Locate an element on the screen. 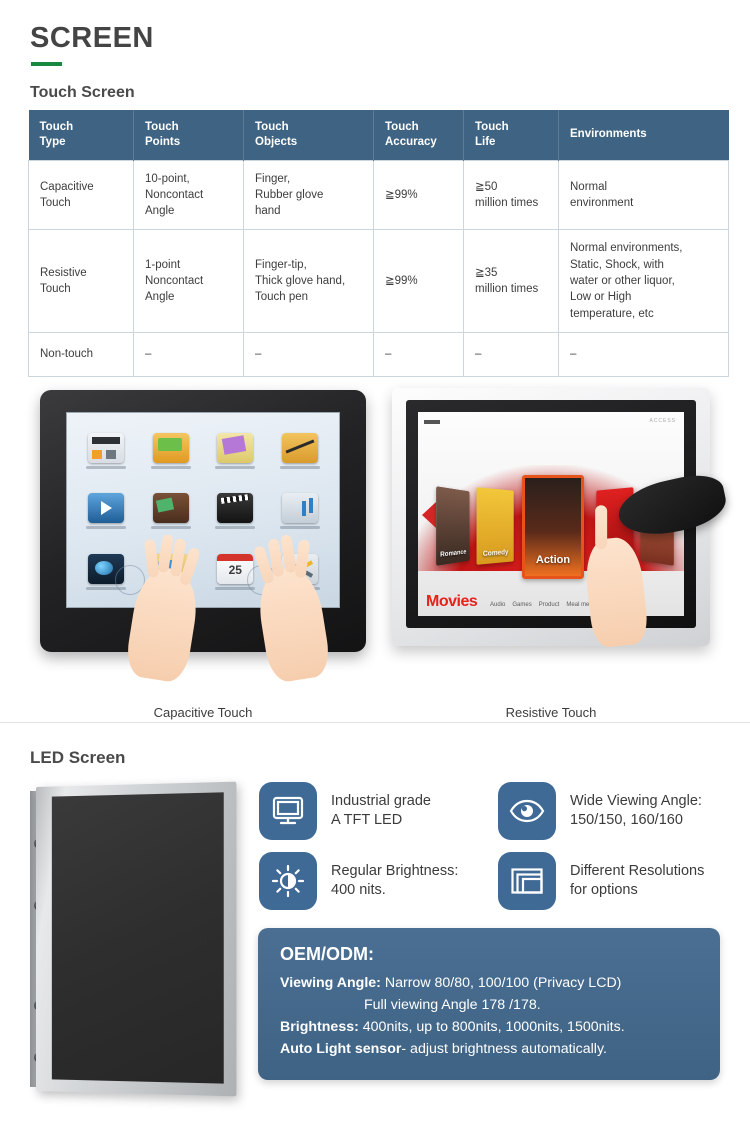 Image resolution: width=750 pixels, height=1135 pixels. poster-action-selected: Action is located at coordinates (553, 527).